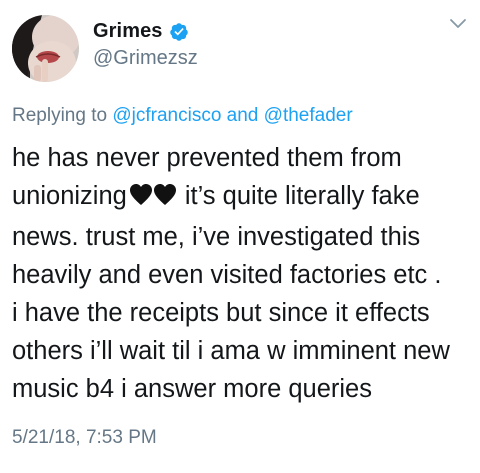  Describe the element at coordinates (145, 45) in the screenshot. I see `user-names: Grimes @Grimezsz` at that location.